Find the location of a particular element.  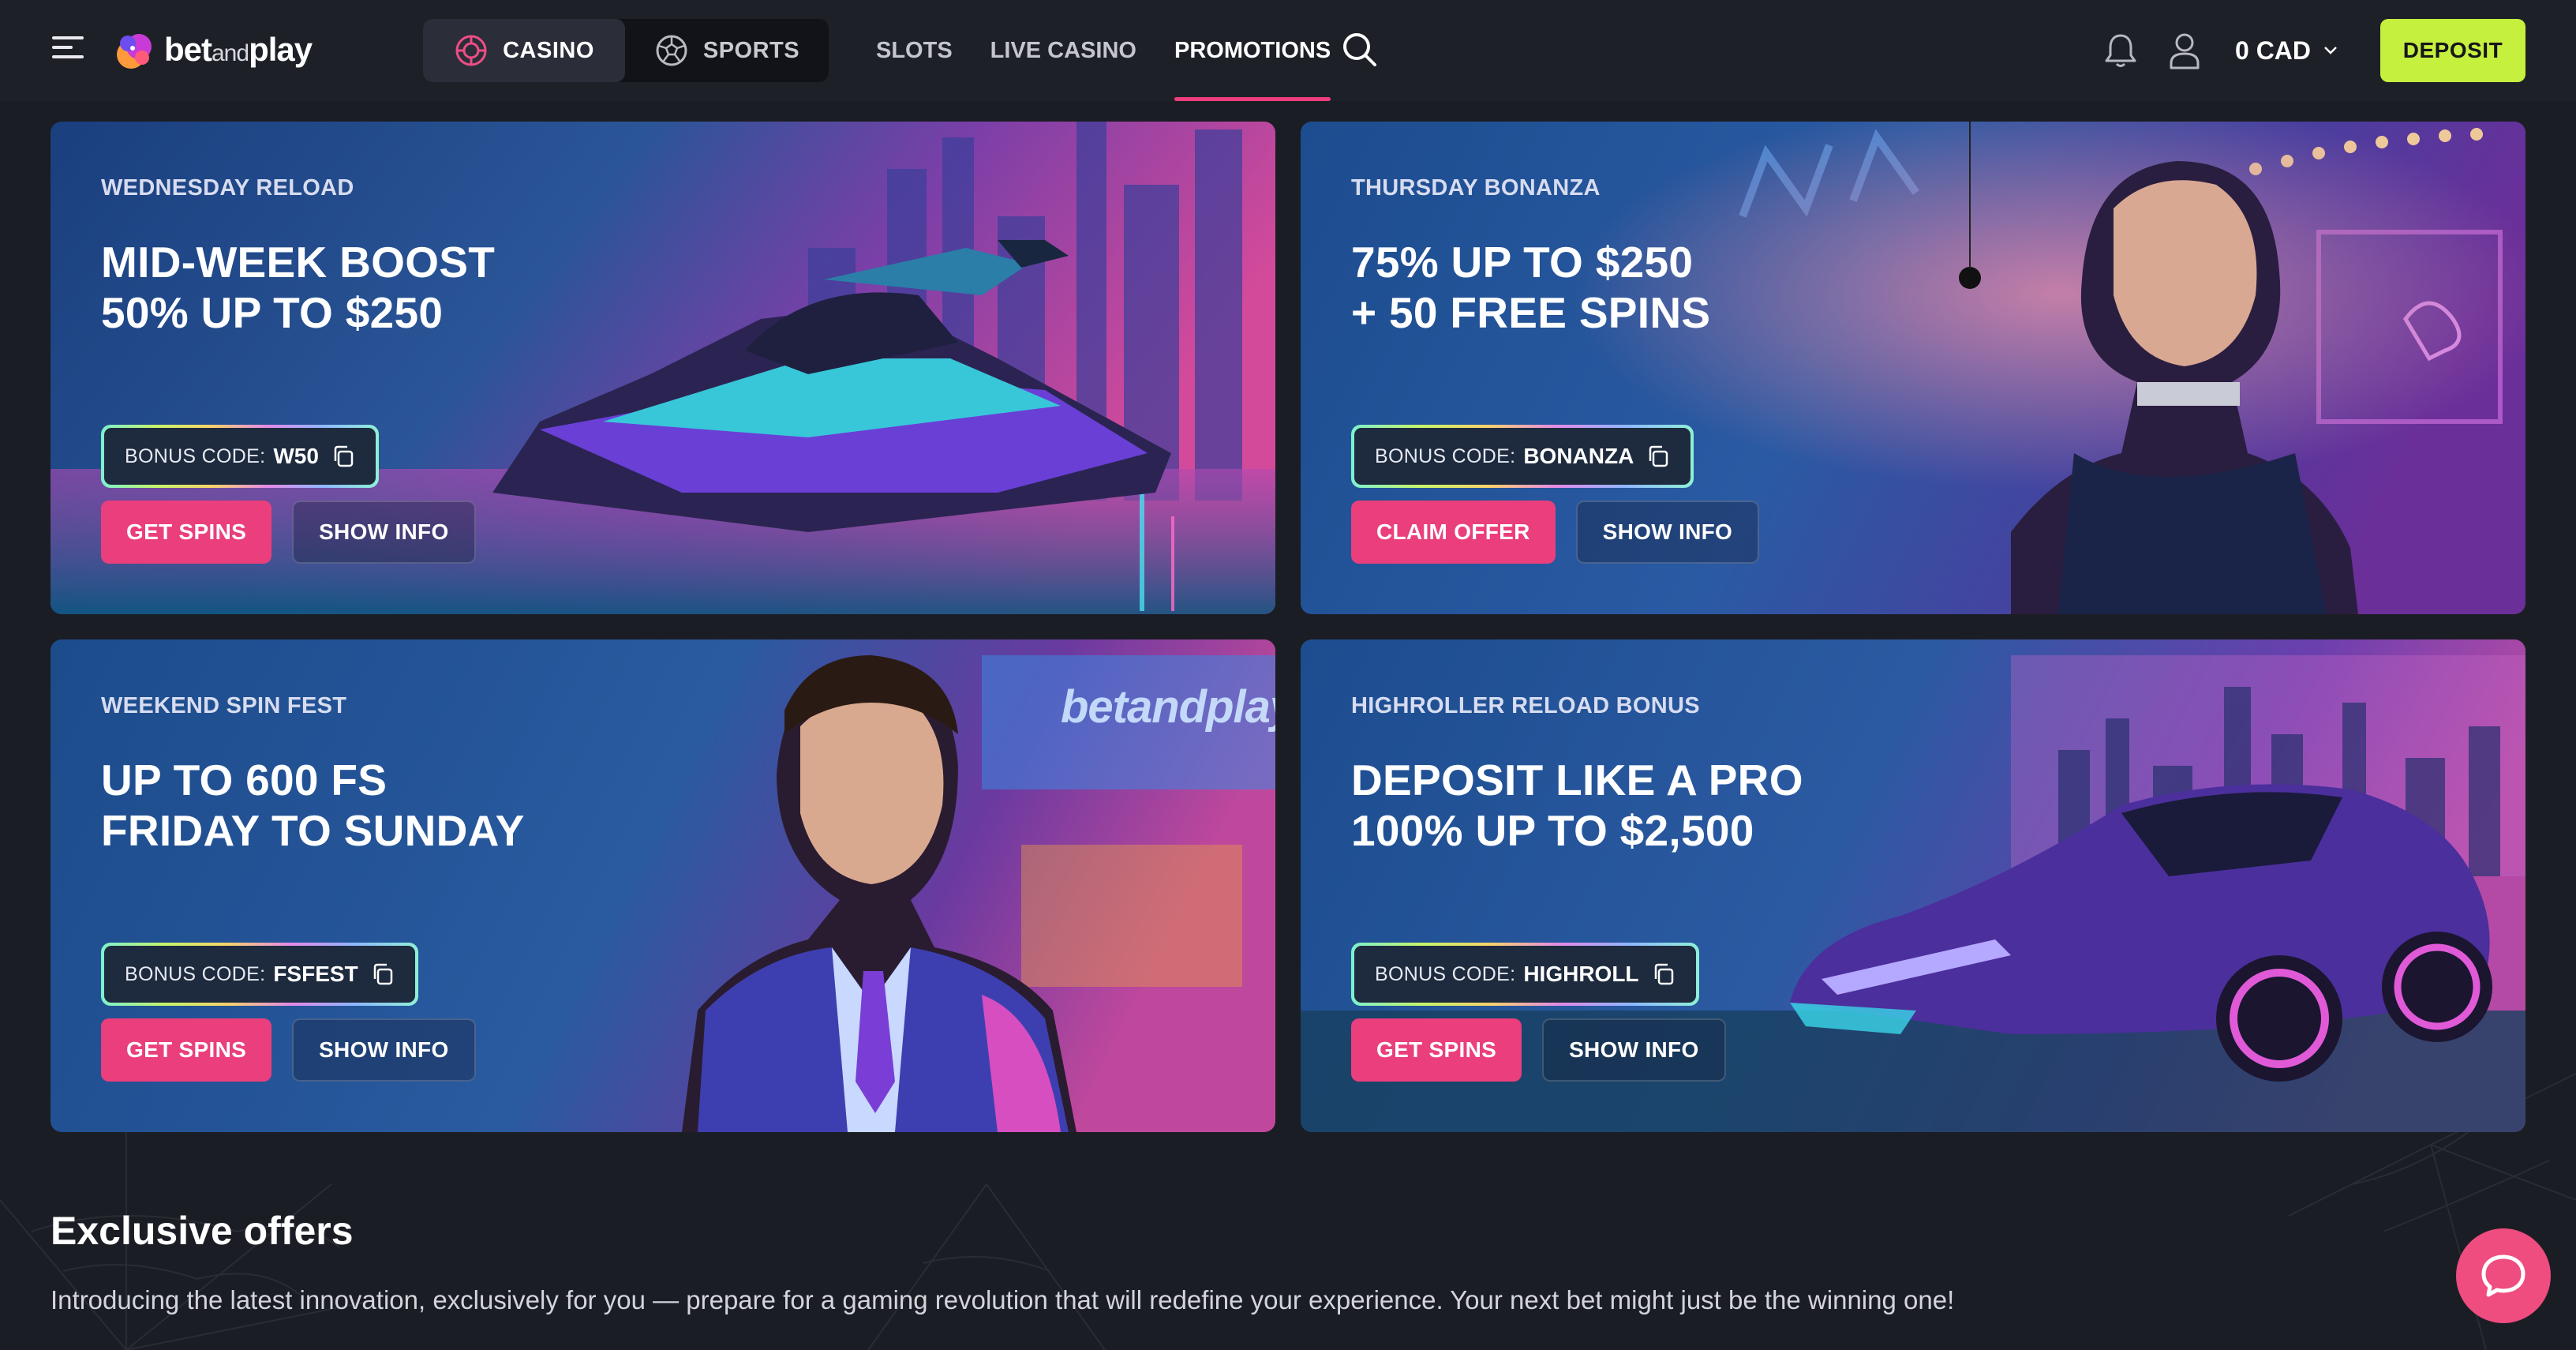

main-nav: SLOTS LIVE CASINO PROMOTIONS is located at coordinates (1122, 50).